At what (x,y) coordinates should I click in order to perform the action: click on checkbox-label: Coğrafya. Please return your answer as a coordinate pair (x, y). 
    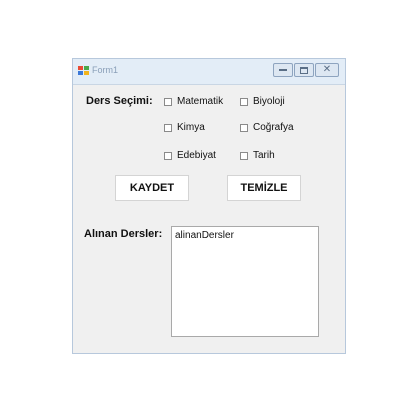
    Looking at the image, I should click on (273, 127).